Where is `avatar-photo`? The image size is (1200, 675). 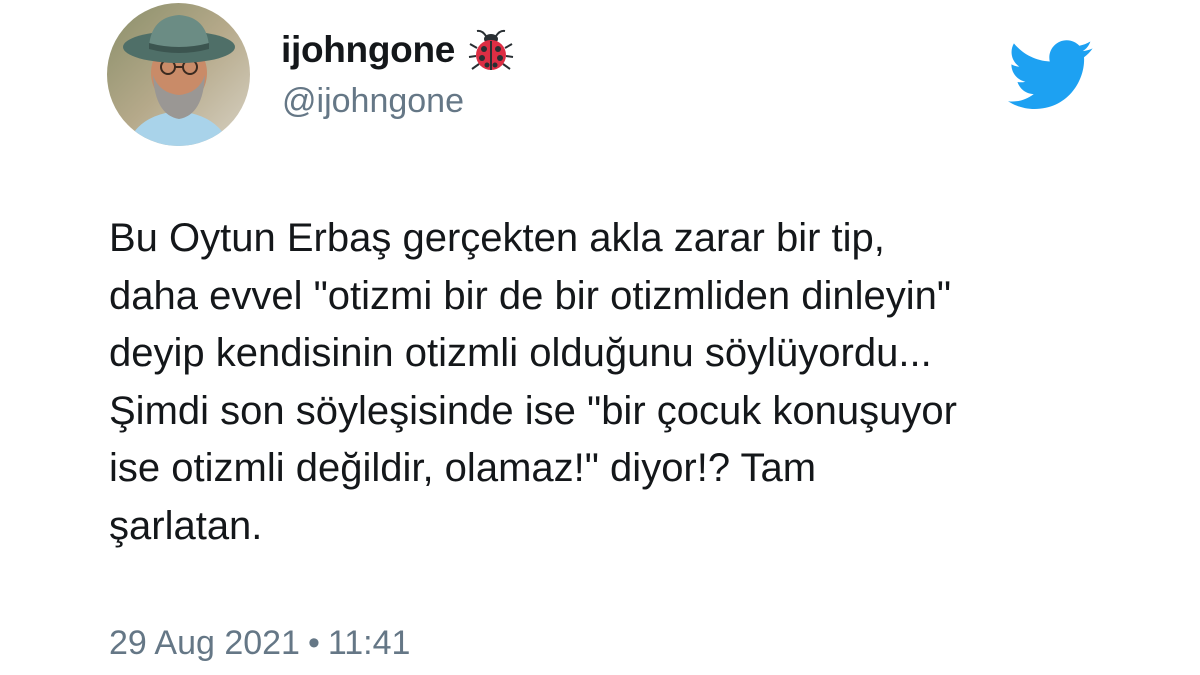
avatar-photo is located at coordinates (178, 74).